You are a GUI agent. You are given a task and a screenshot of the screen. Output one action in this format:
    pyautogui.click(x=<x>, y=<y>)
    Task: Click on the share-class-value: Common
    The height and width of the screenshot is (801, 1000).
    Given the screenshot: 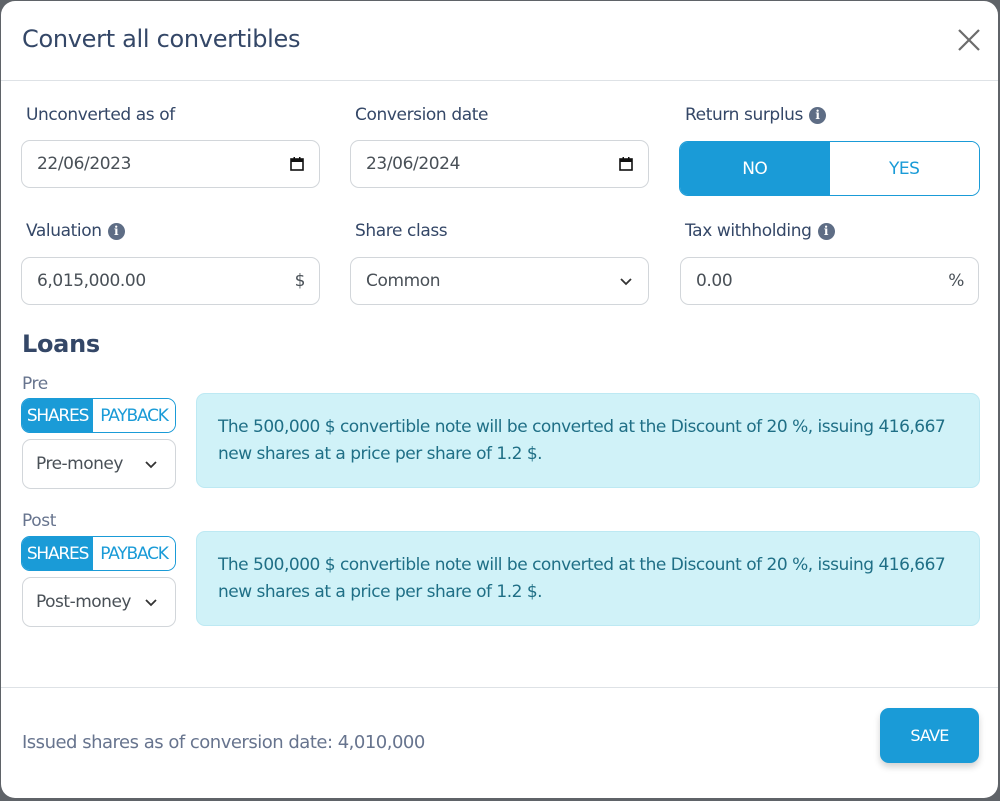 What is the action you would take?
    pyautogui.click(x=403, y=281)
    